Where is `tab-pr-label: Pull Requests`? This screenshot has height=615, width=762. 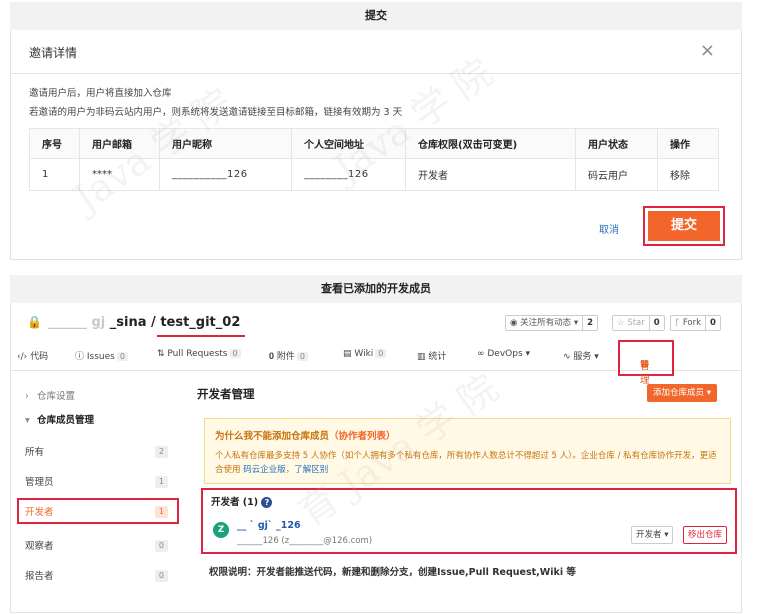
tab-pr-label: Pull Requests is located at coordinates (197, 354).